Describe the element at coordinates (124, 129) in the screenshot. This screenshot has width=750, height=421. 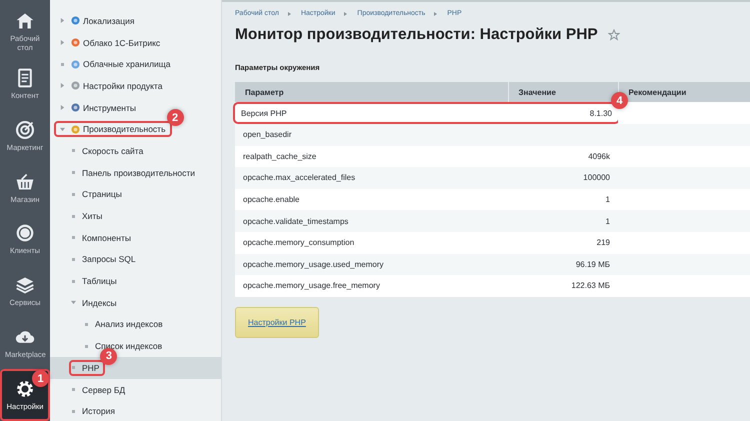
I see `tree-item: Производительность` at that location.